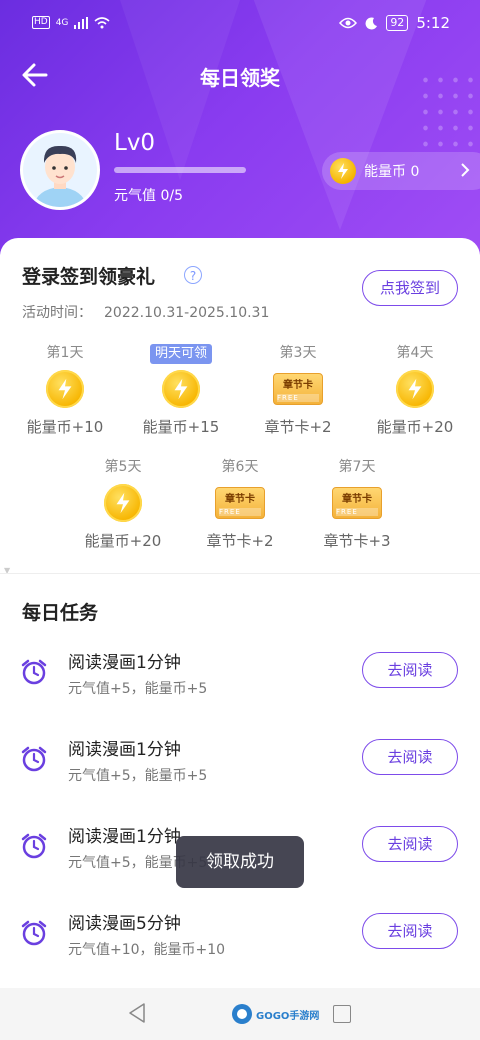 This screenshot has height=1040, width=480. Describe the element at coordinates (397, 23) in the screenshot. I see `battery-indicator: 92` at that location.